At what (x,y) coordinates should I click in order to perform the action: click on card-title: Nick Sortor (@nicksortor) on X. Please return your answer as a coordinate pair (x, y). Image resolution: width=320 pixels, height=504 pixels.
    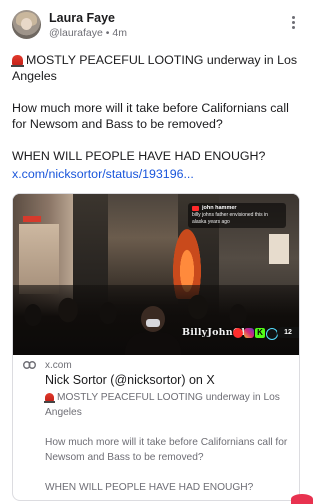
    Looking at the image, I should click on (130, 380).